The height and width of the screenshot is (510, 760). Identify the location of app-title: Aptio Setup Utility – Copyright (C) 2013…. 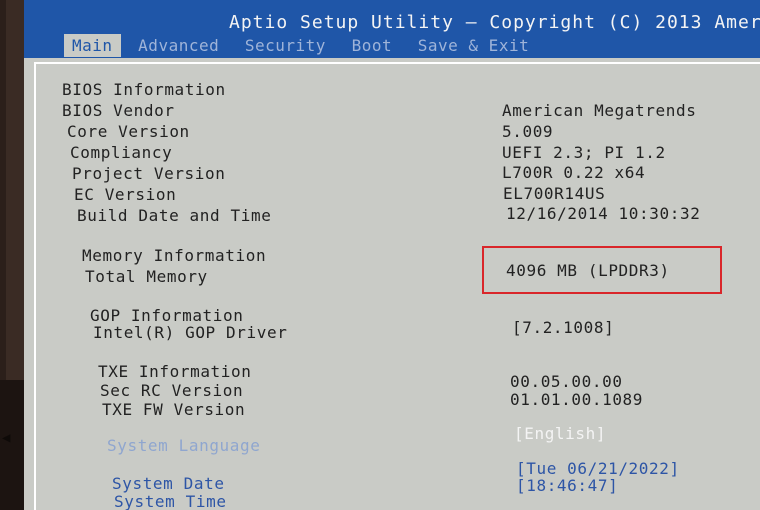
(494, 22).